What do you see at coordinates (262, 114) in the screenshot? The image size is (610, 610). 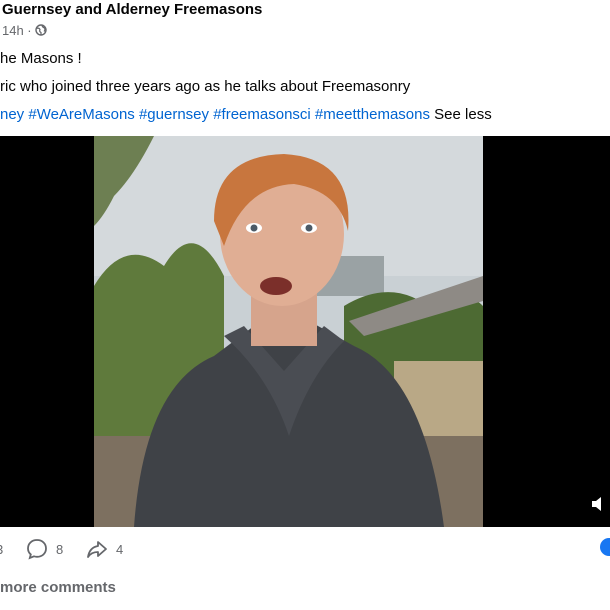 I see `hashtag-link: #freemasonsci` at bounding box center [262, 114].